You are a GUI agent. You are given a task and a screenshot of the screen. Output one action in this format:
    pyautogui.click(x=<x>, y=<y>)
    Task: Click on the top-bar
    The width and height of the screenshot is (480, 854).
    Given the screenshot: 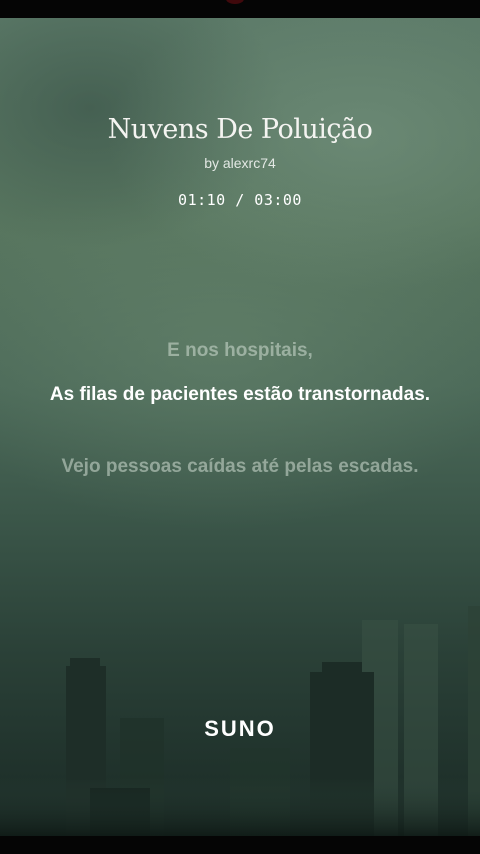 What is the action you would take?
    pyautogui.click(x=240, y=9)
    